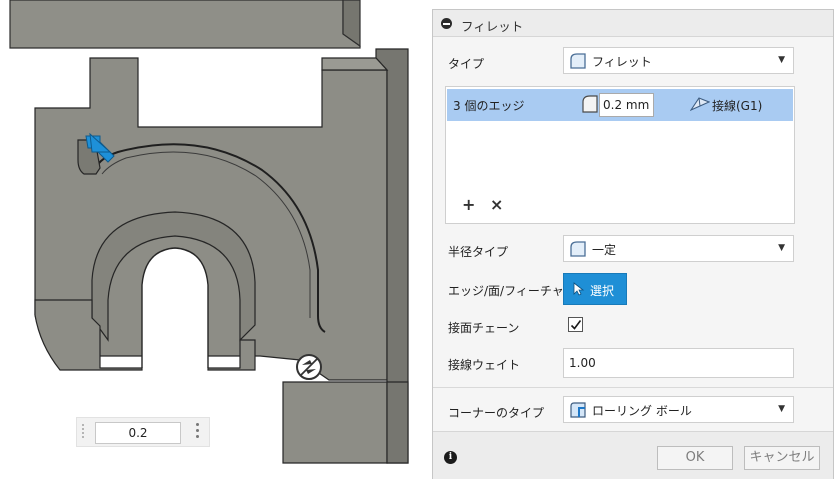 The width and height of the screenshot is (840, 487). I want to click on ok-button: OK, so click(695, 458).